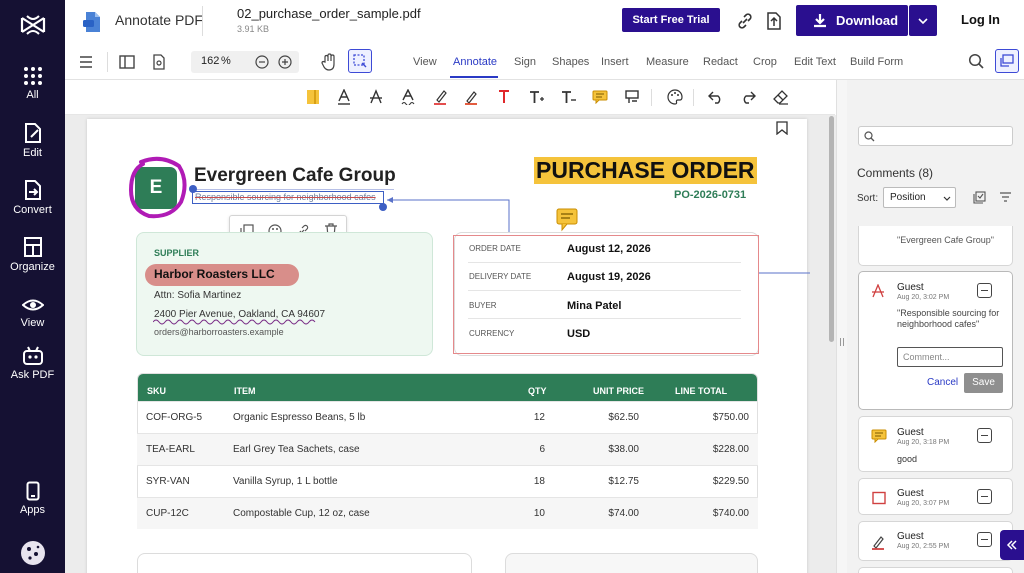 The height and width of the screenshot is (573, 1024). Describe the element at coordinates (983, 383) in the screenshot. I see `save-button: Save` at that location.